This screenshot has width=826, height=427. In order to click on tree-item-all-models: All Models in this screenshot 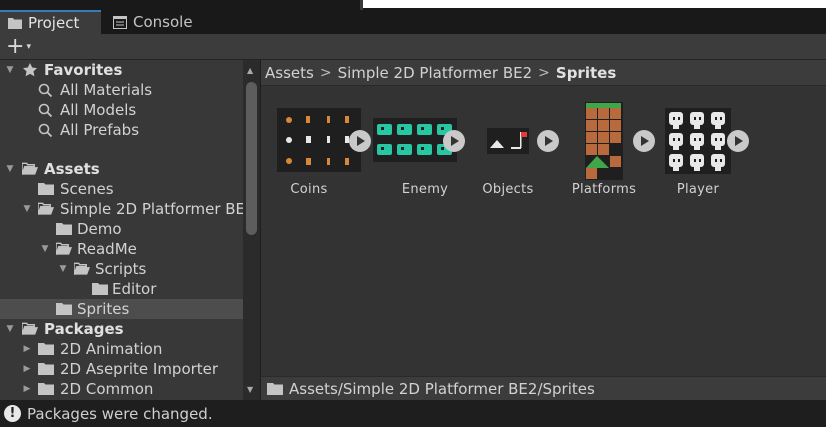, I will do `click(121, 110)`.